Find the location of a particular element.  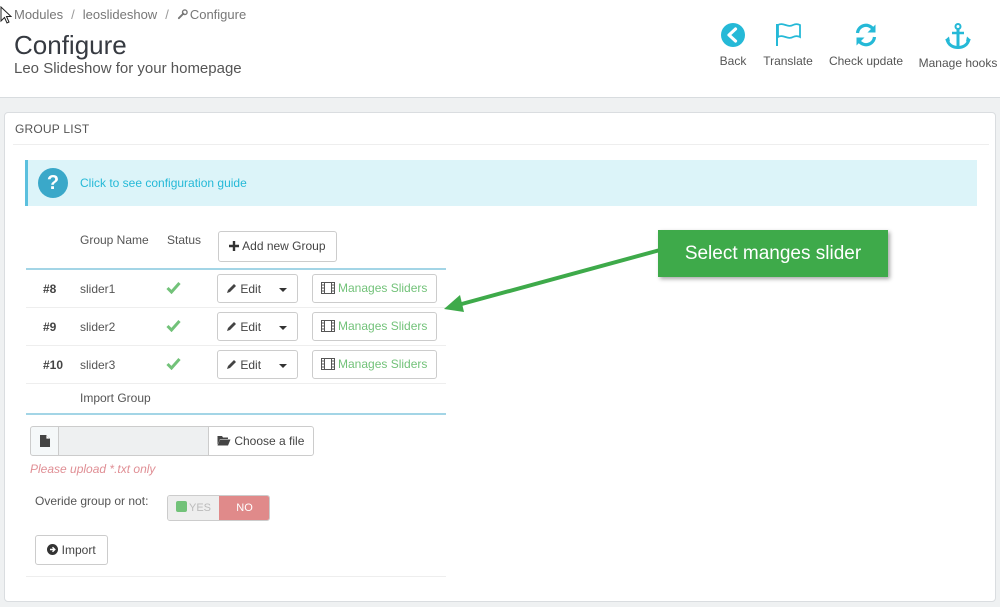

config-guide-link: Click to see configuration guide is located at coordinates (163, 183).